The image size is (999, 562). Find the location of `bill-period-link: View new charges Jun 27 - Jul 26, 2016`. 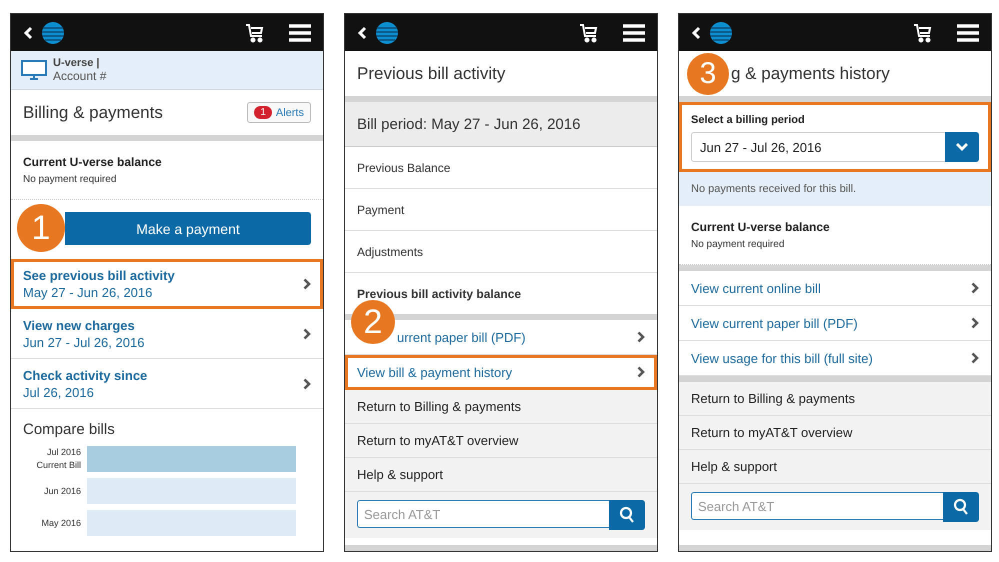

bill-period-link: View new charges Jun 27 - Jul 26, 2016 is located at coordinates (167, 334).